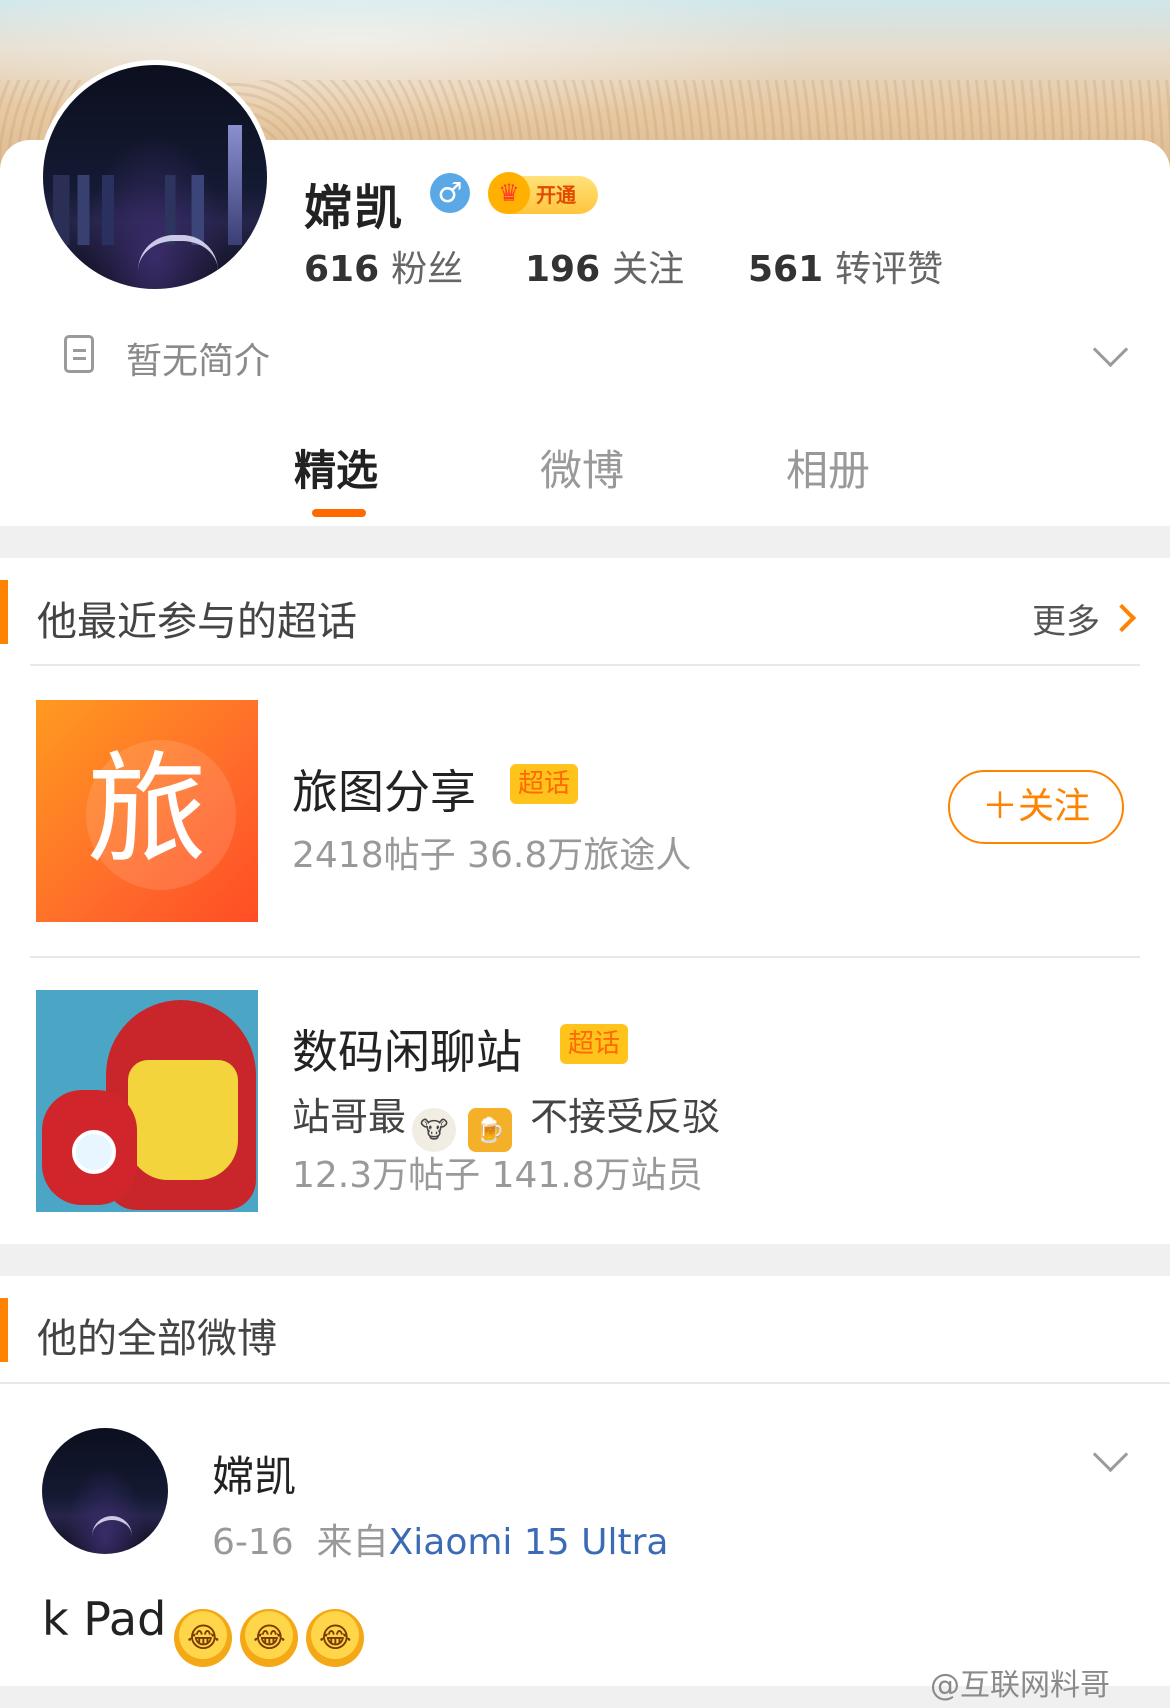 The image size is (1170, 1708). What do you see at coordinates (497, 1175) in the screenshot?
I see `topic-stats-digital: 12.3万帖子 141.8万站员` at bounding box center [497, 1175].